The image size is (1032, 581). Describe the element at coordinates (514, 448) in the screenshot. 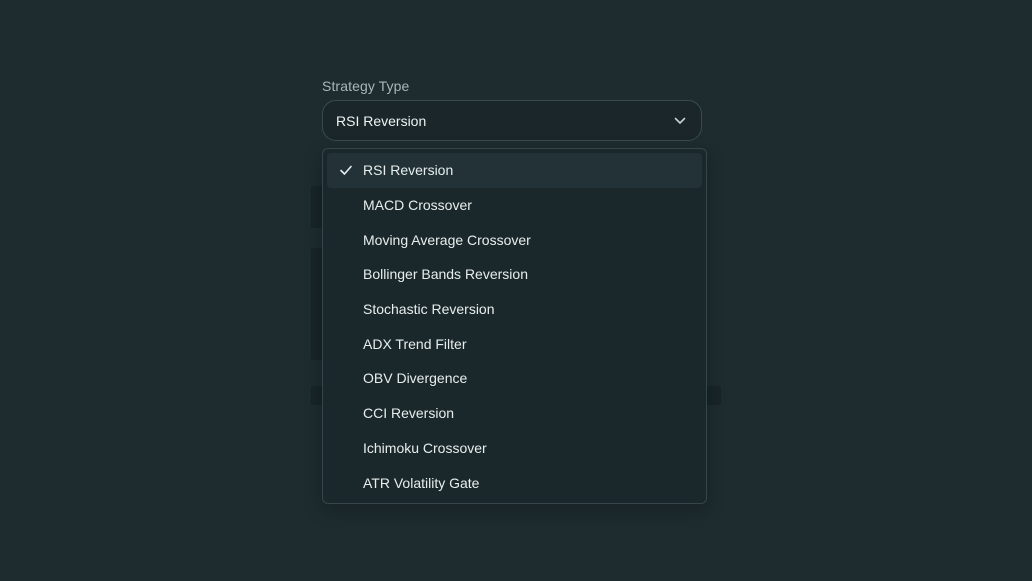

I see `dropdown-option: Ichimoku Crossover` at that location.